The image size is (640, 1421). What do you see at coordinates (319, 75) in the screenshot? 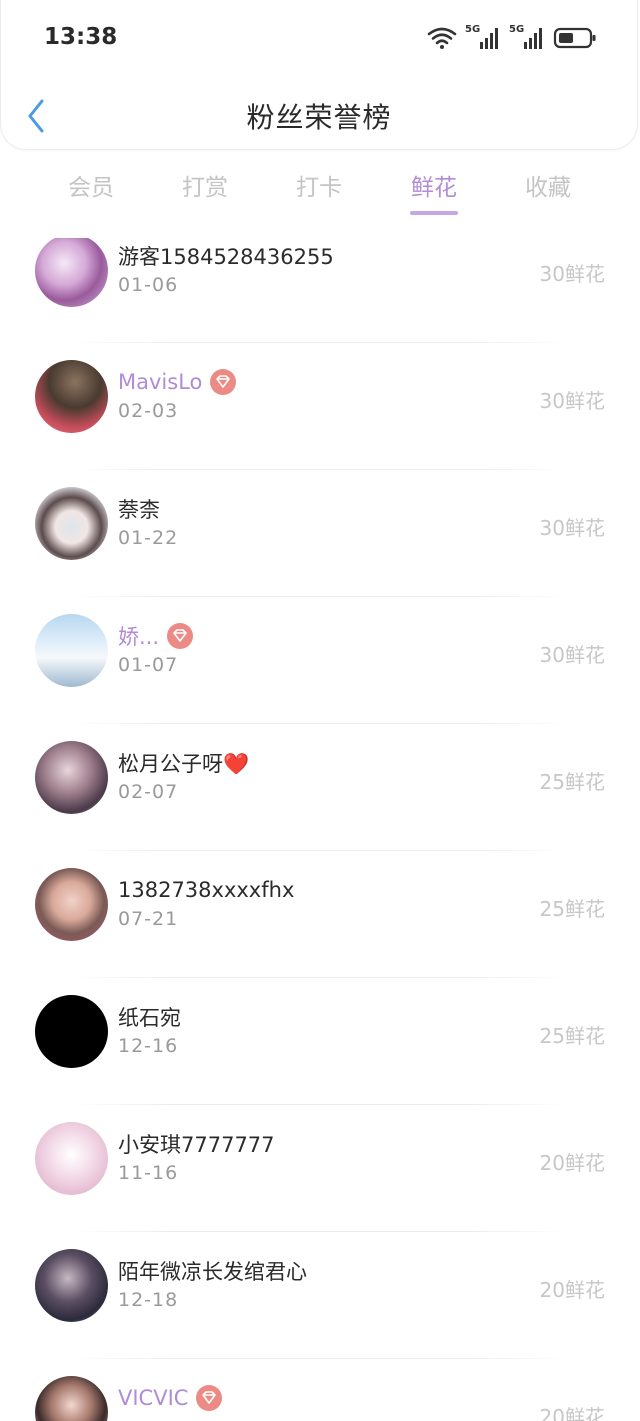
I see `header-bar: 13:38 5G 5G 粉丝荣誉榜` at bounding box center [319, 75].